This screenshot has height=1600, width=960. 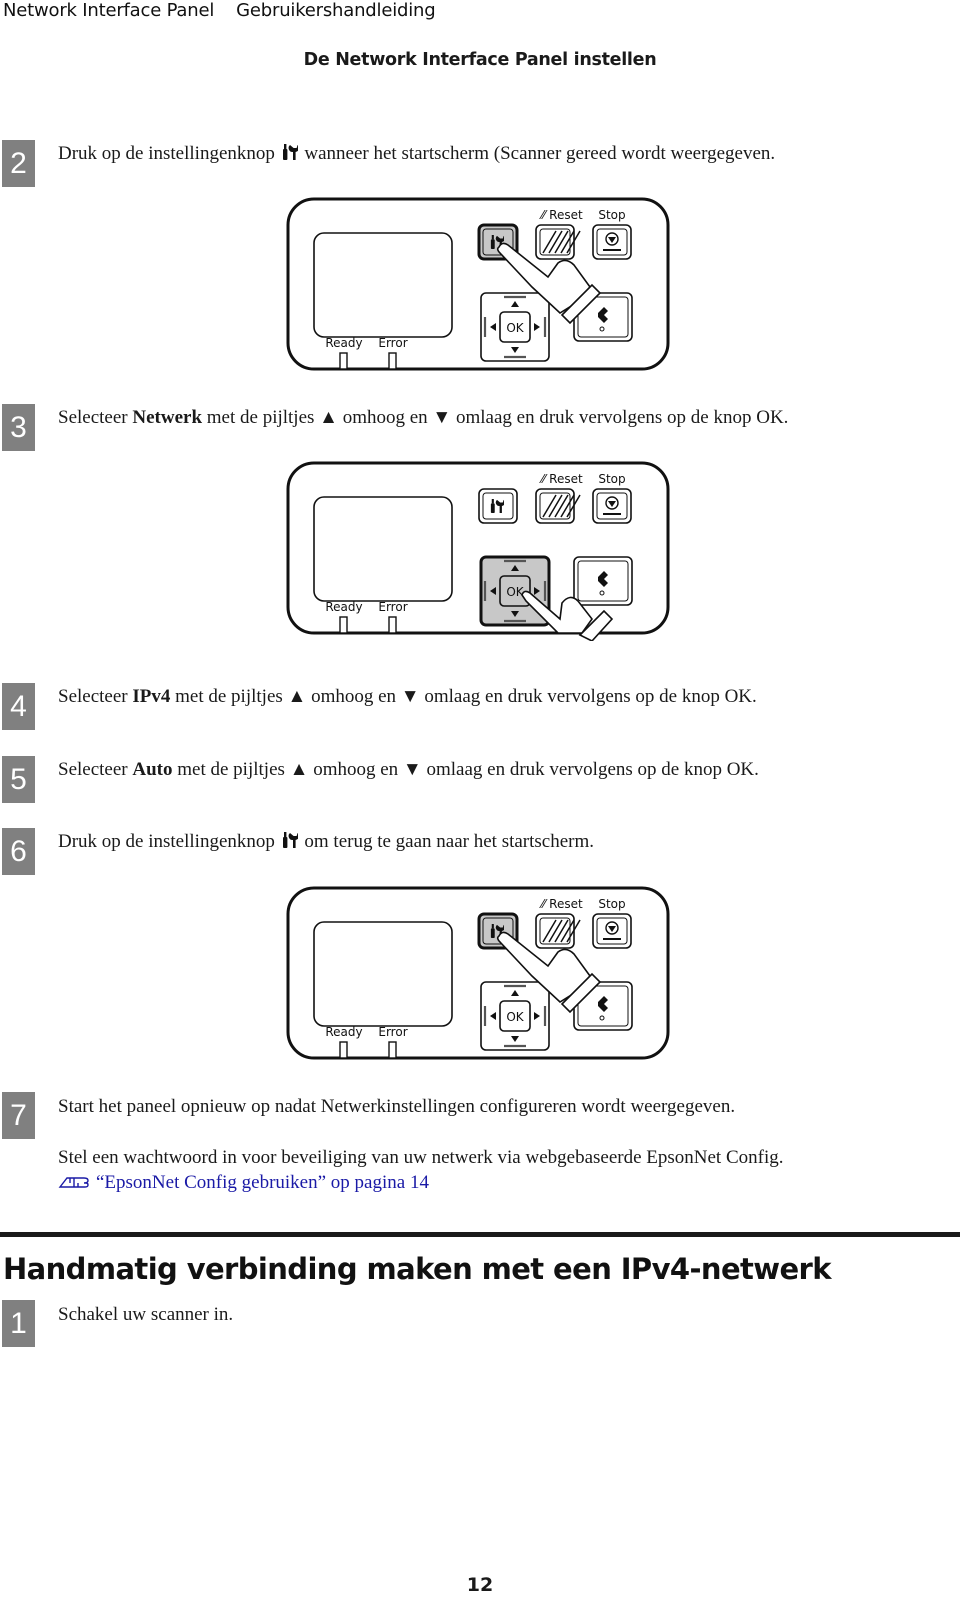 I want to click on header-doc-type: Gebruikershandleiding, so click(x=336, y=10).